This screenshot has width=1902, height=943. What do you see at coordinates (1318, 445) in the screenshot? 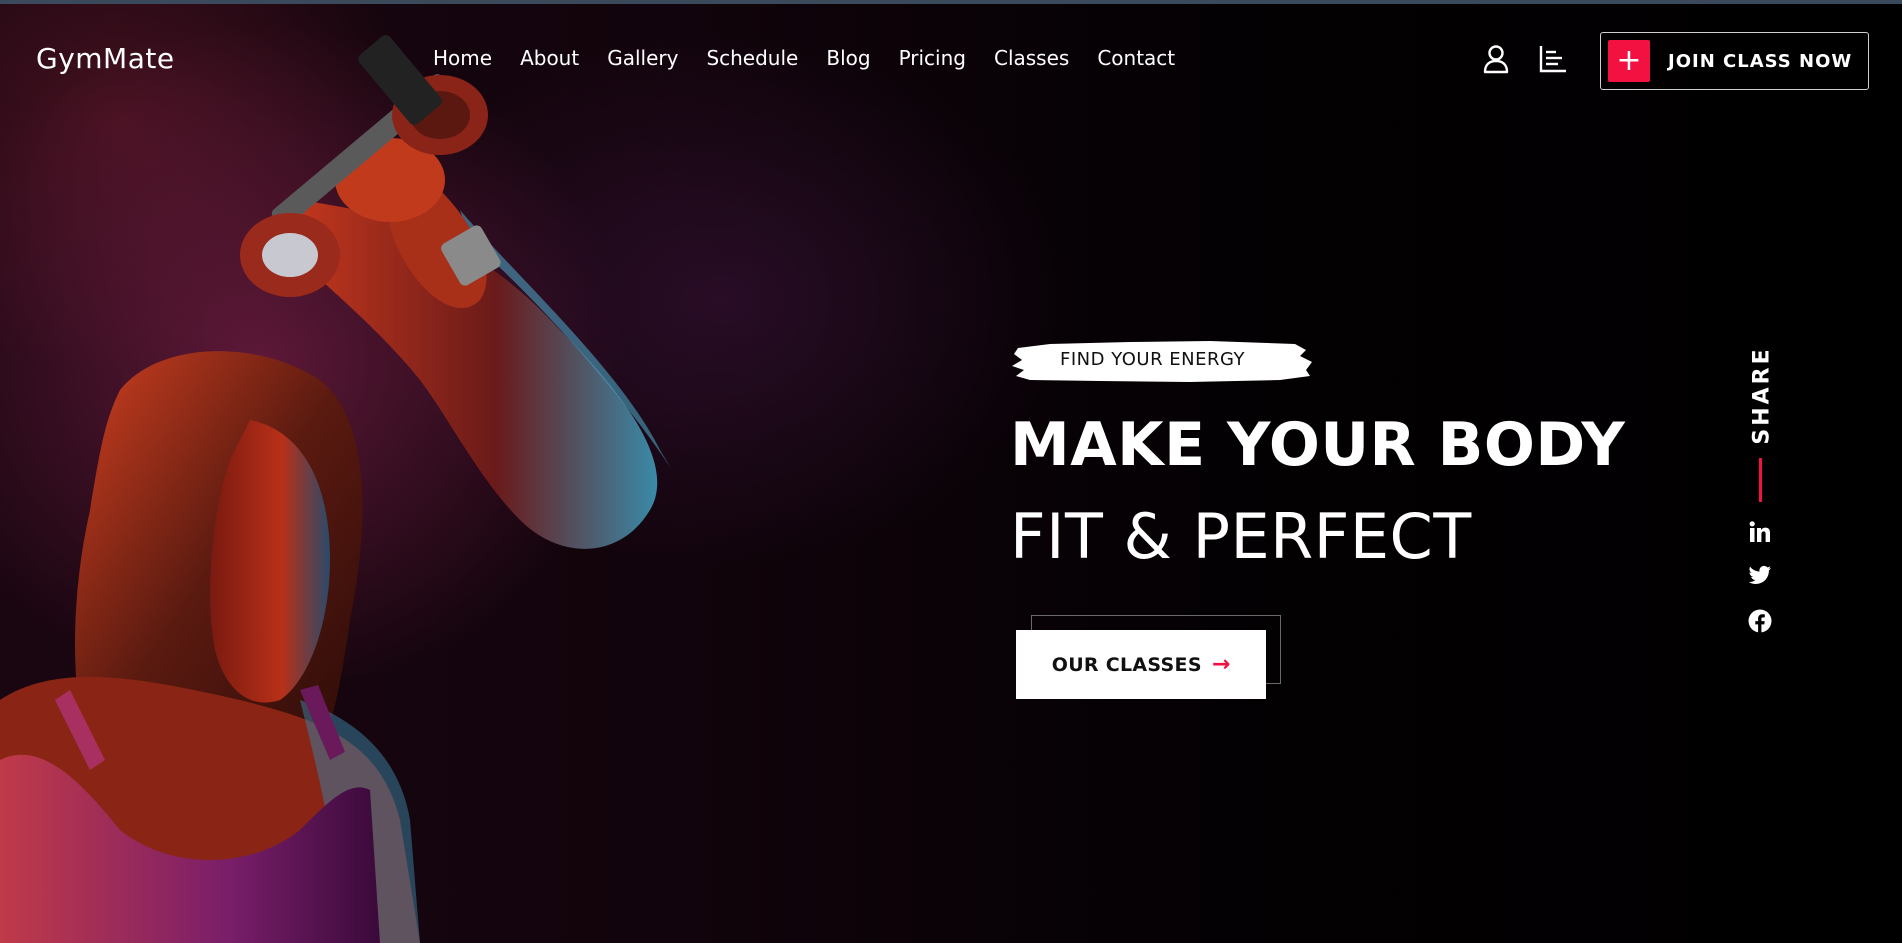
I see `hero-headline: MAKE YOUR BODY` at bounding box center [1318, 445].